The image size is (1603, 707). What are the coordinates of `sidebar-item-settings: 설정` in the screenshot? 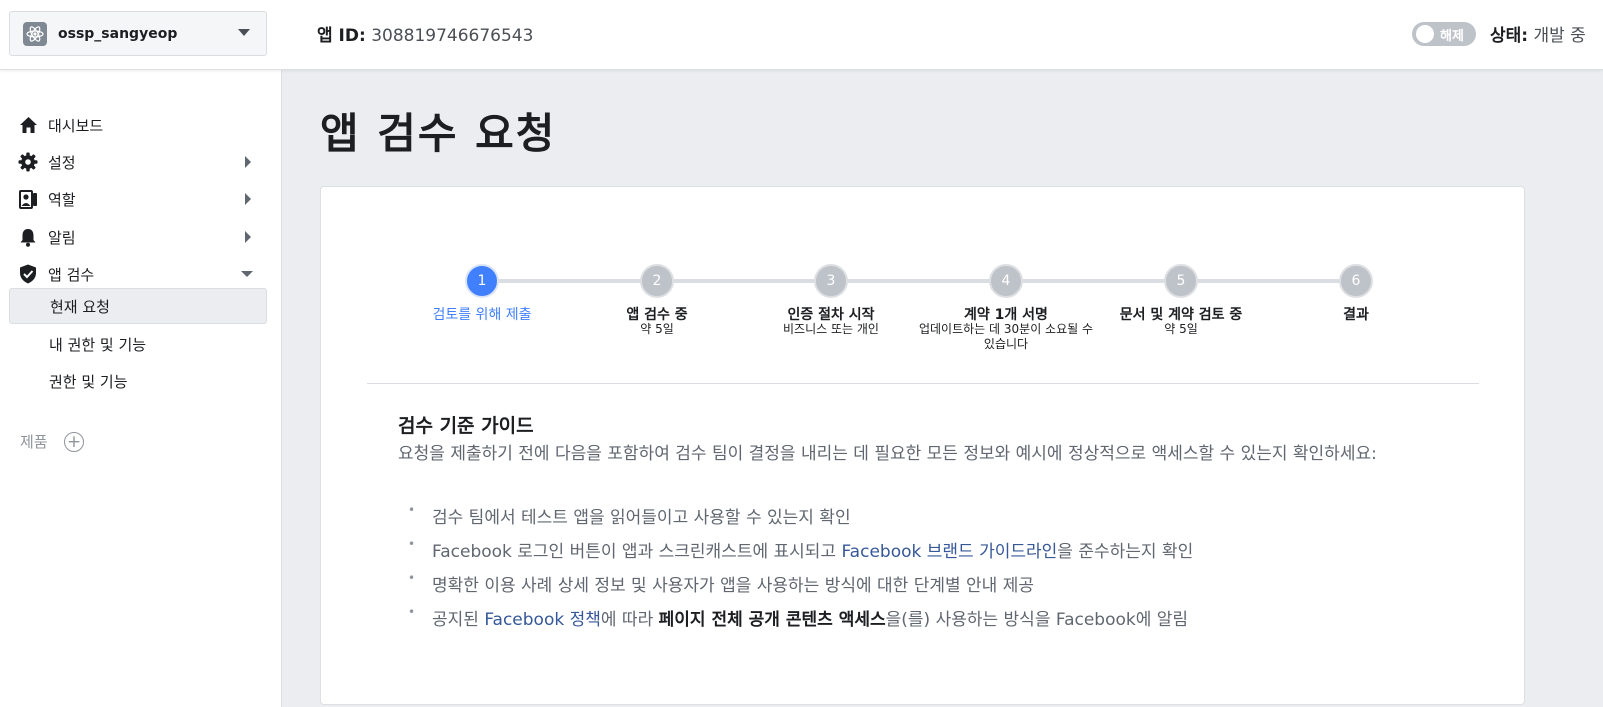 It's located at (141, 162).